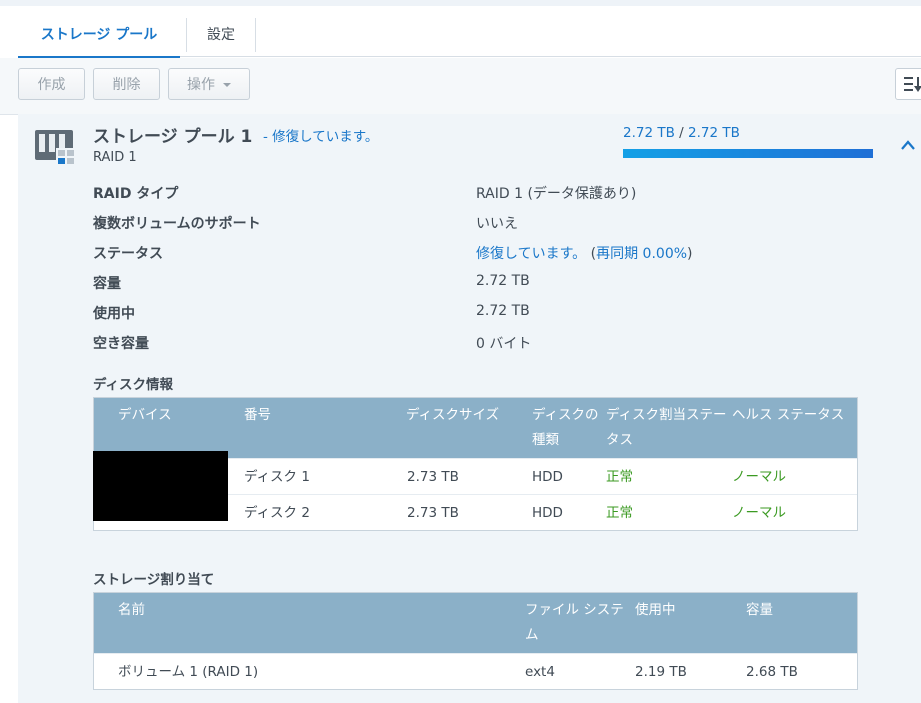 This screenshot has width=921, height=703. I want to click on disk-header-alloc-line1: ディスク割当ステー, so click(666, 415).